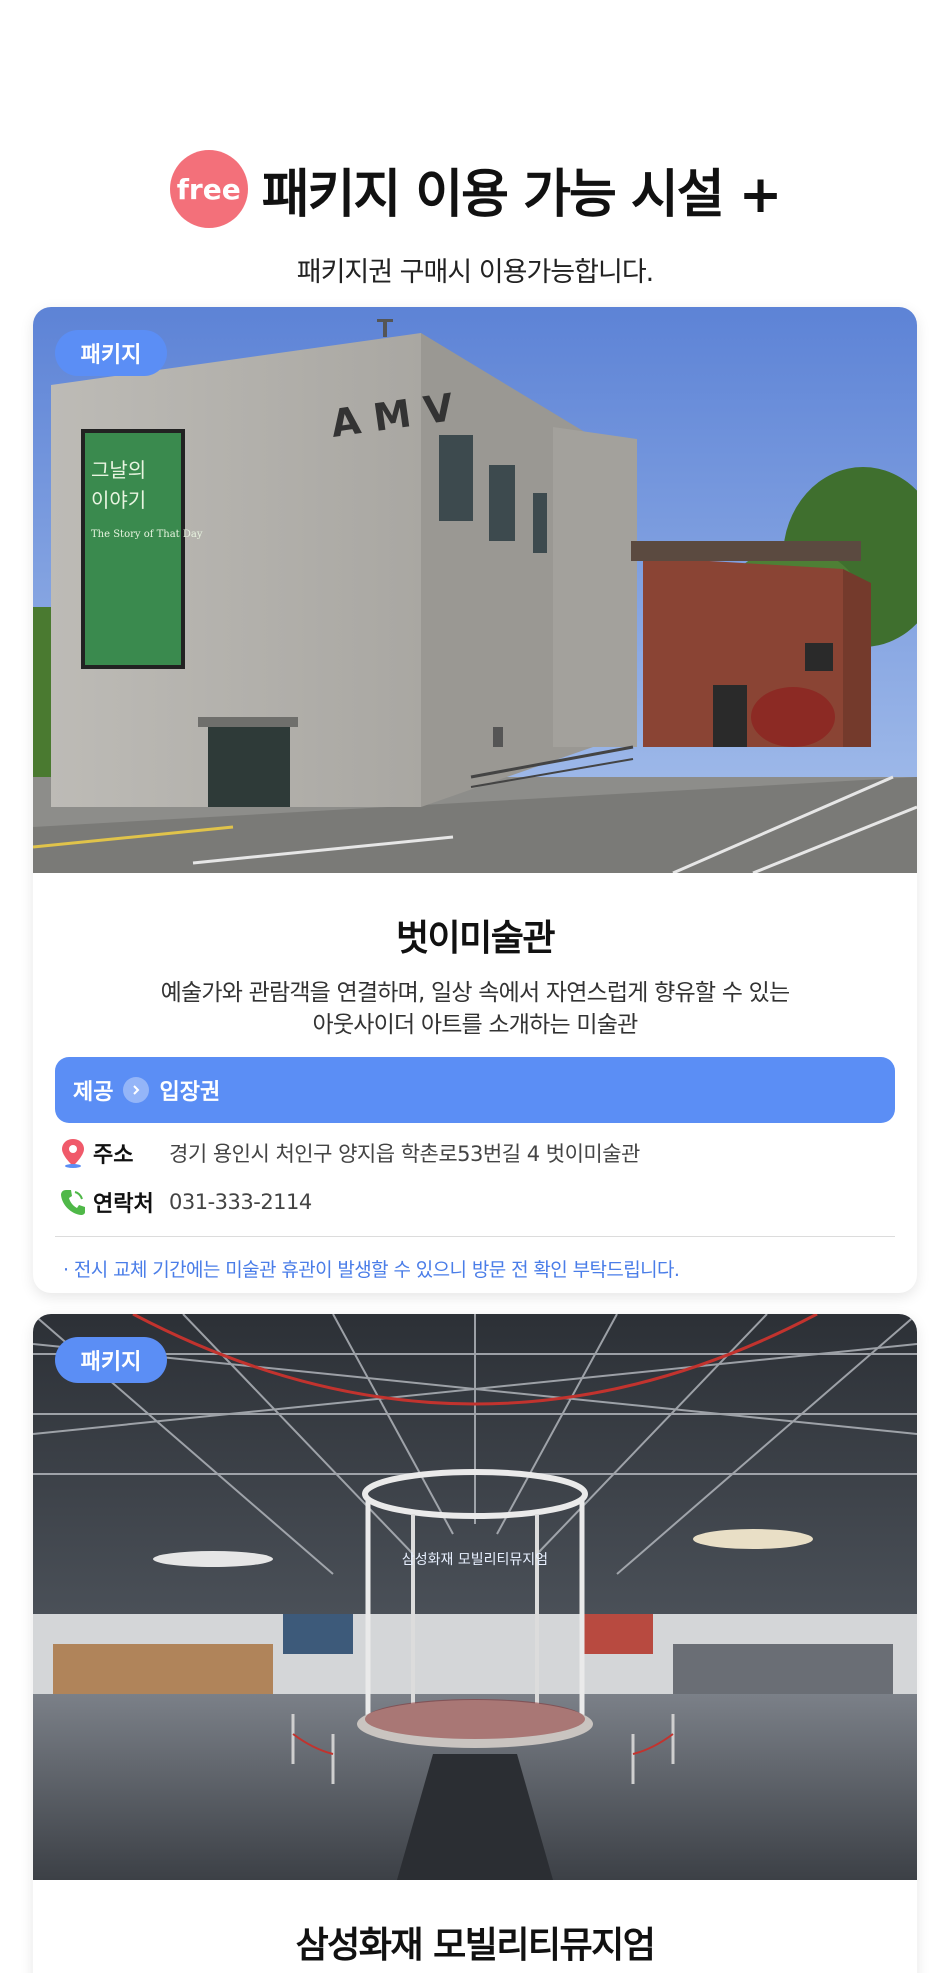 The width and height of the screenshot is (950, 1973). Describe the element at coordinates (208, 189) in the screenshot. I see `free-badge: free` at that location.